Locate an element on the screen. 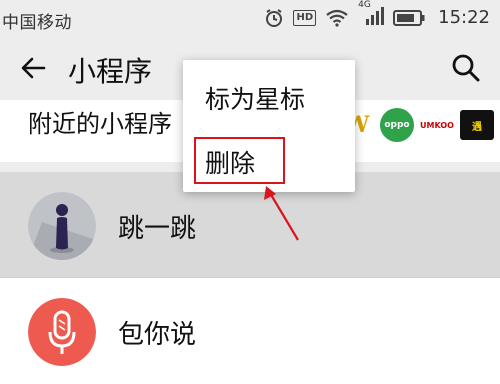 The width and height of the screenshot is (500, 384). app-name: 跳一跳 is located at coordinates (157, 229).